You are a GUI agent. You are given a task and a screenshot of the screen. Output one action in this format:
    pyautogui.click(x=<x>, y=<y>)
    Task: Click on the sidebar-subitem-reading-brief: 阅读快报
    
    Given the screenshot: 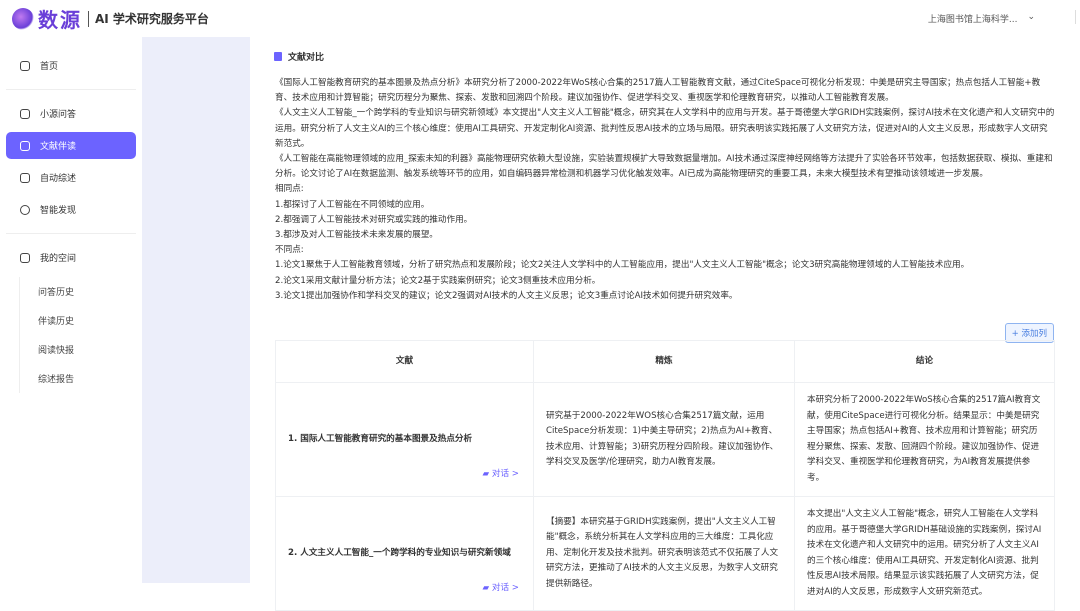 What is the action you would take?
    pyautogui.click(x=81, y=349)
    